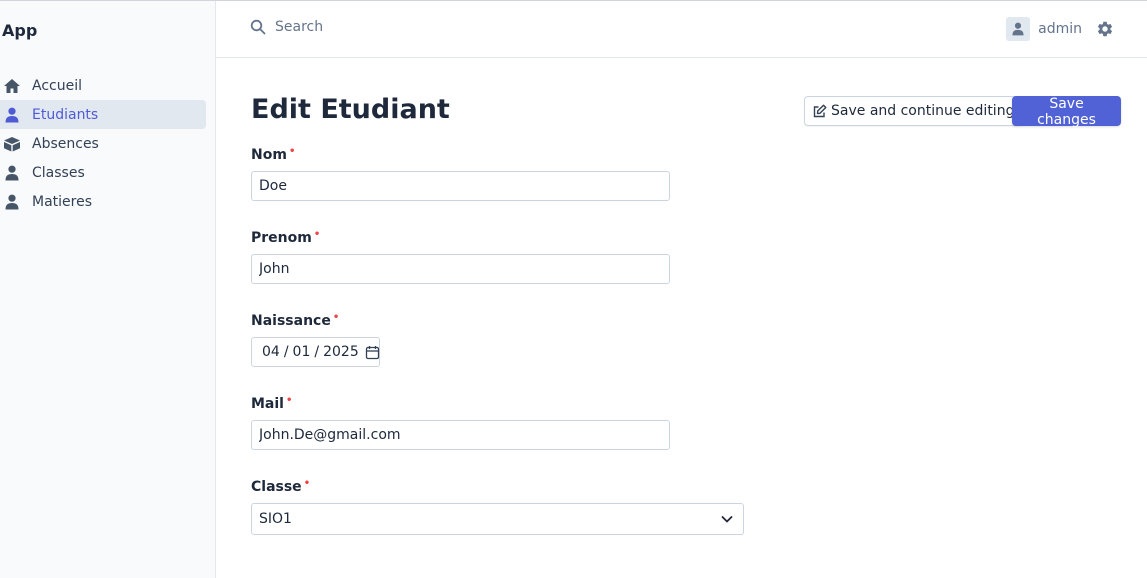 The image size is (1147, 578). I want to click on calendar-icon, so click(372, 352).